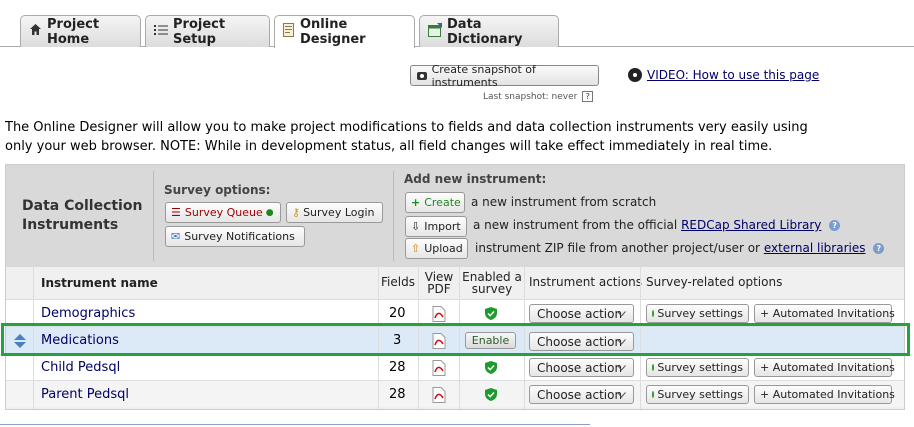 The height and width of the screenshot is (427, 914). I want to click on survey-queue-button: ☰ Survey Queue ●, so click(223, 212).